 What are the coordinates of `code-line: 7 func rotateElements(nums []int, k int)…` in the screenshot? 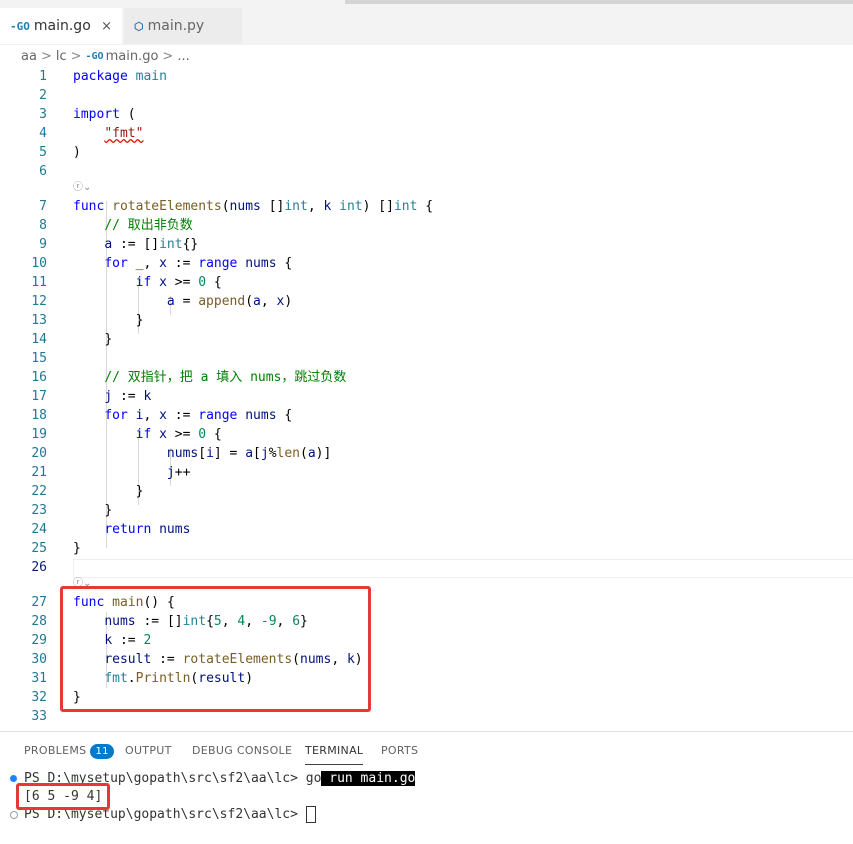 It's located at (426, 206).